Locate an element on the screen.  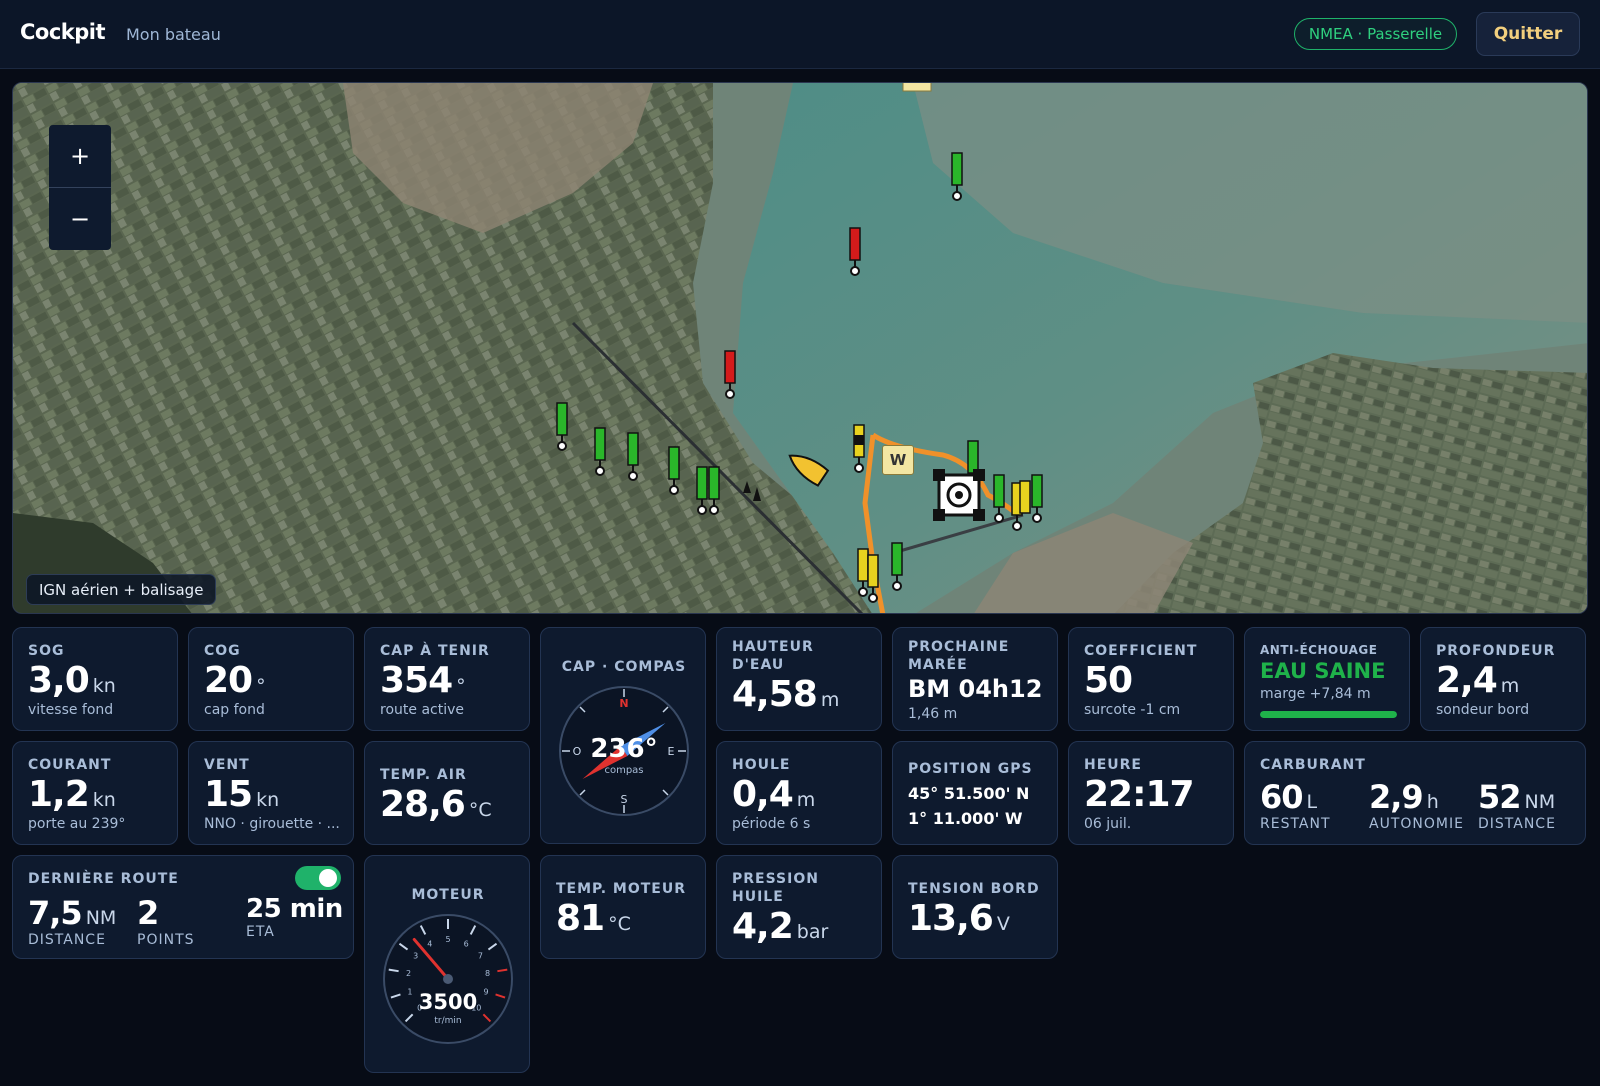
anti-level-track is located at coordinates (1328, 714).